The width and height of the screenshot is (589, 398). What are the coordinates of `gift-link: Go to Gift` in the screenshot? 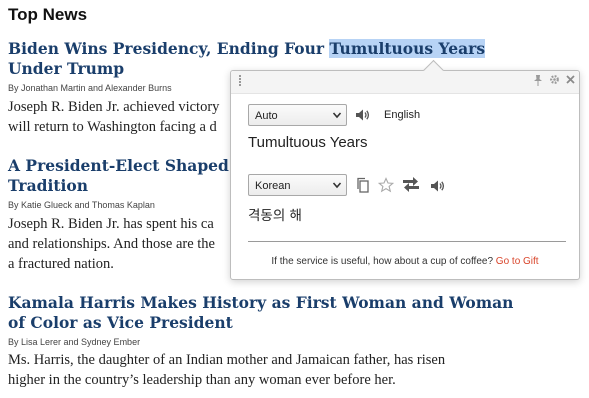 It's located at (517, 261).